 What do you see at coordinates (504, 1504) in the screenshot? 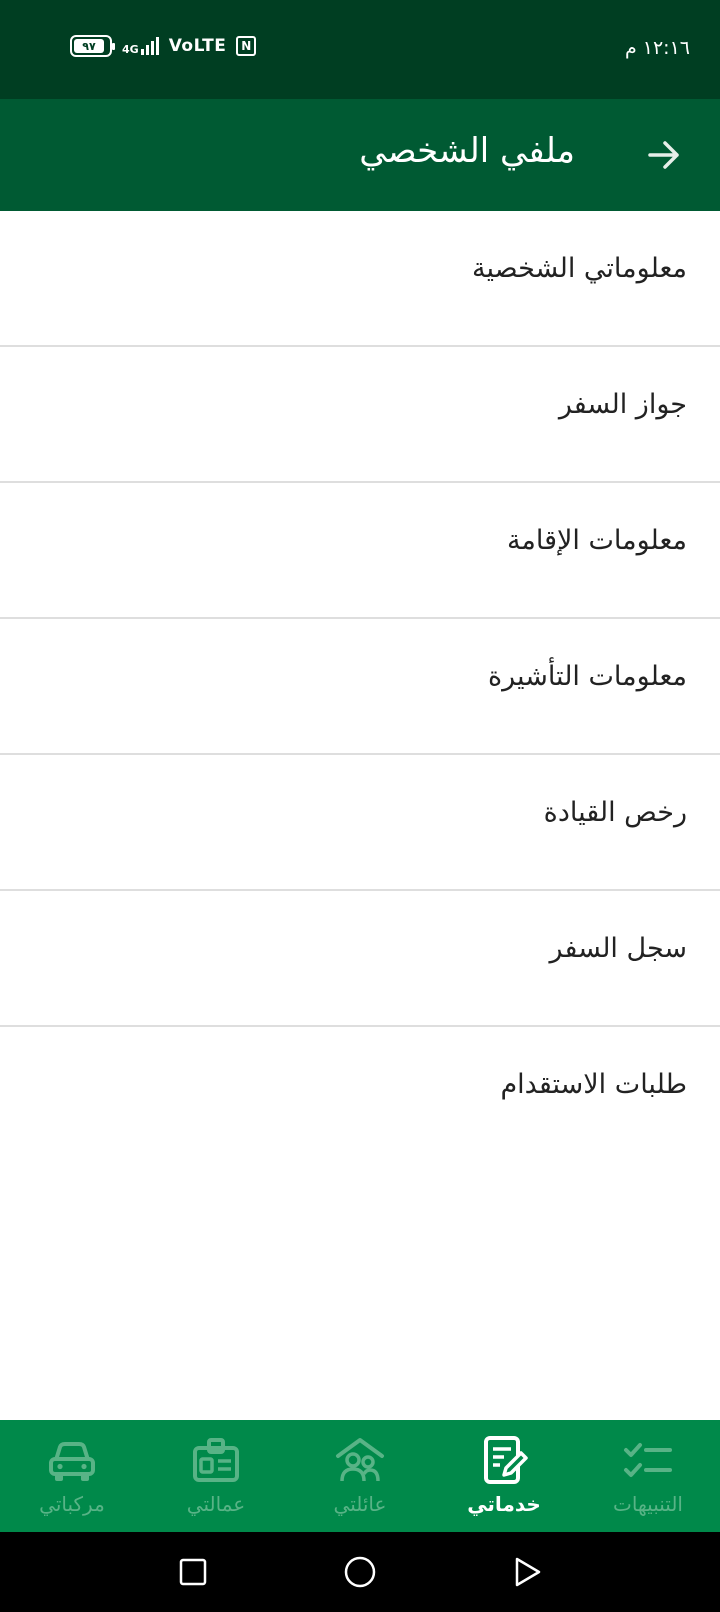
I see `nav-item-label: خدماتي` at bounding box center [504, 1504].